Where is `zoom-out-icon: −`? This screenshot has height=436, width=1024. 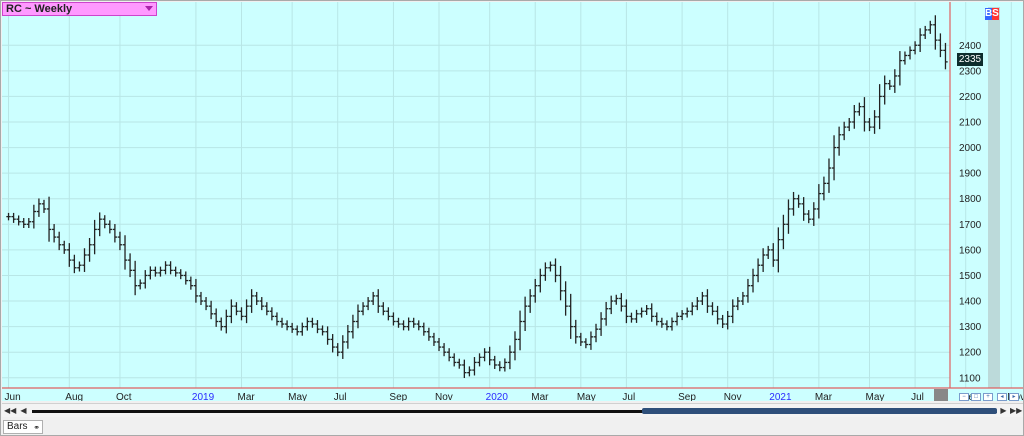
zoom-out-icon: − is located at coordinates (964, 397).